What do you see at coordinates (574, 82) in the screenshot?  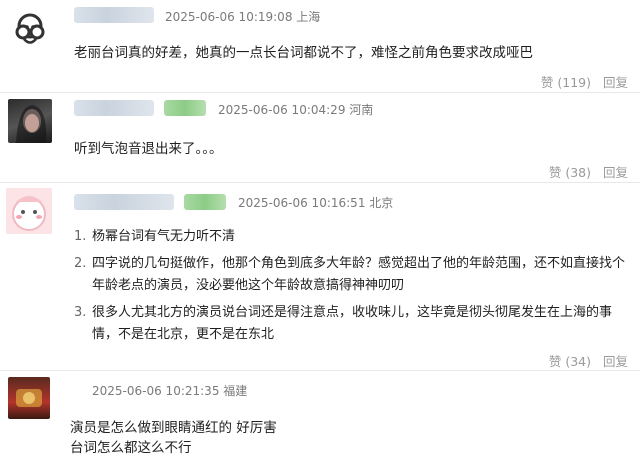 I see `like-count: (119)` at bounding box center [574, 82].